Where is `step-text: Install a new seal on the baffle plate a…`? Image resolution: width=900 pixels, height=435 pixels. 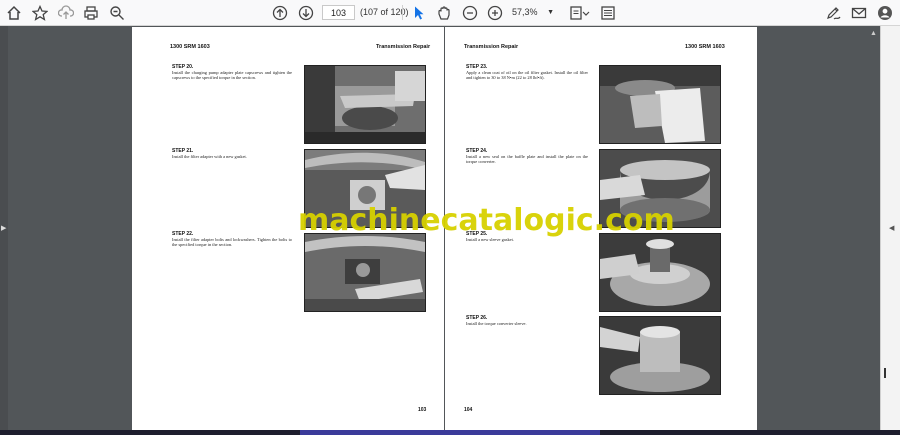 step-text: Install a new seal on the baffle plate a… is located at coordinates (527, 159).